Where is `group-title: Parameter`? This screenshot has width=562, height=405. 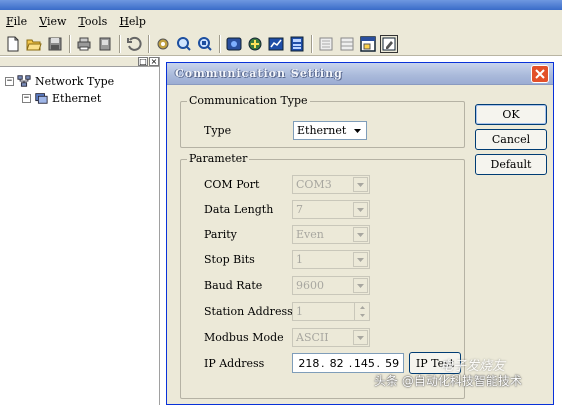 group-title: Parameter is located at coordinates (218, 158).